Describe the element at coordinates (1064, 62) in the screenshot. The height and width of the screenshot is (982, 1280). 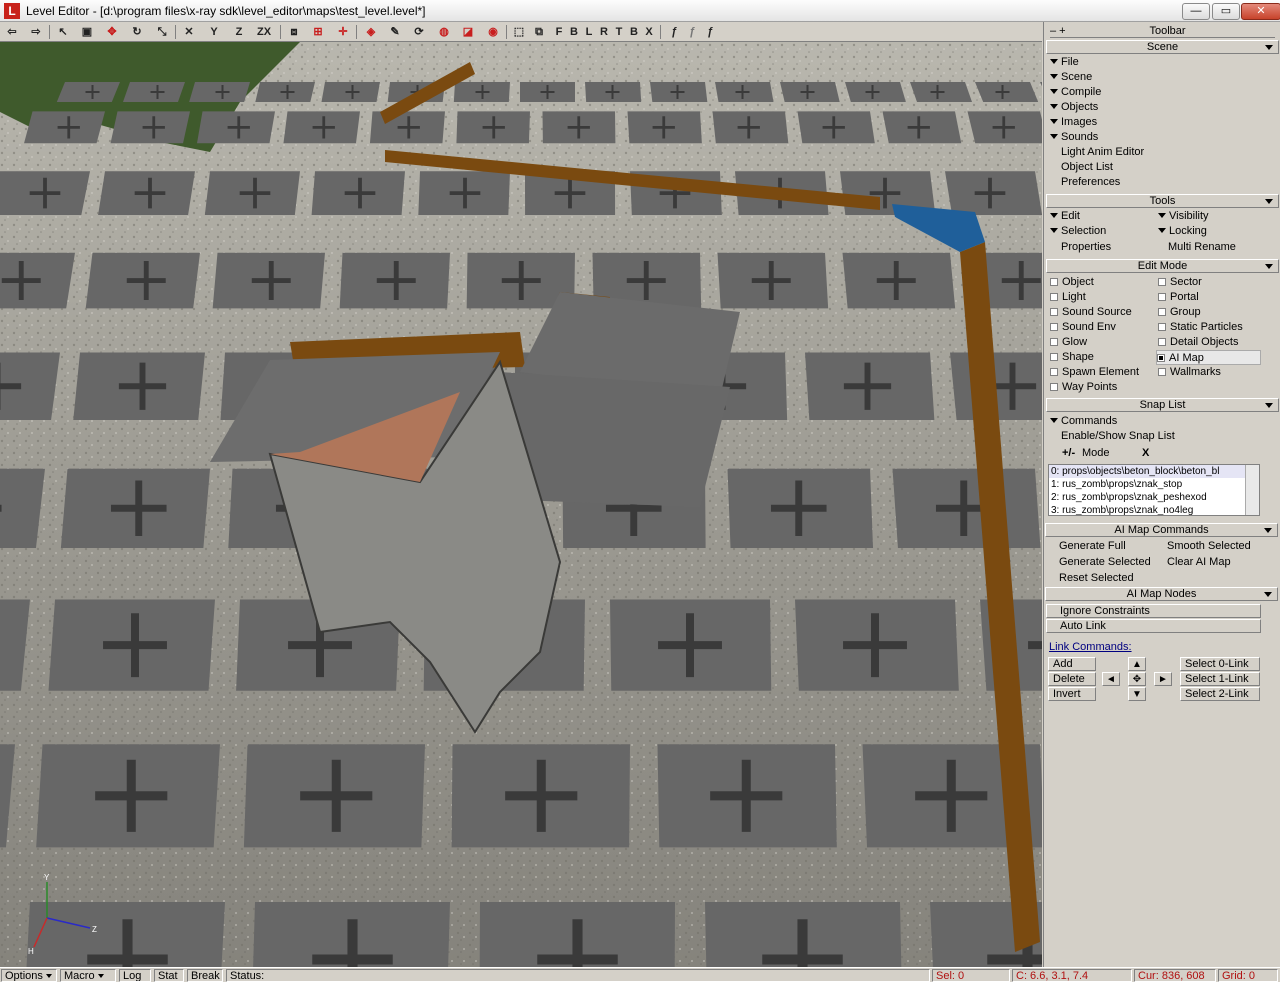
I see `scene-file: File` at that location.